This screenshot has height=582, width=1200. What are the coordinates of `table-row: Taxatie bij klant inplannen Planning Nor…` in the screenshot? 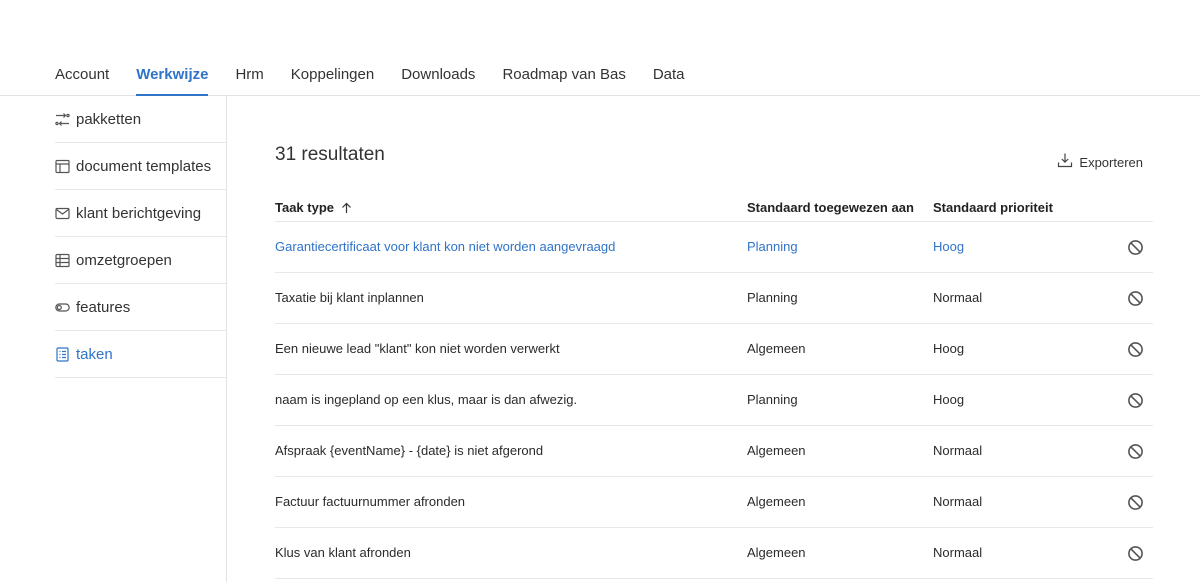 It's located at (714, 298).